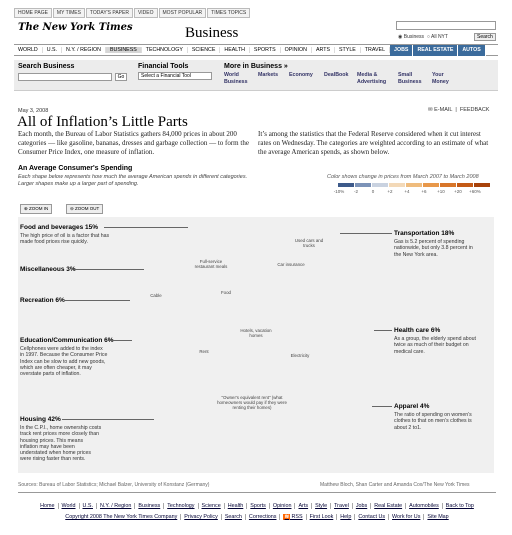  Describe the element at coordinates (123, 50) in the screenshot. I see `nav-business: BUSINESS` at that location.